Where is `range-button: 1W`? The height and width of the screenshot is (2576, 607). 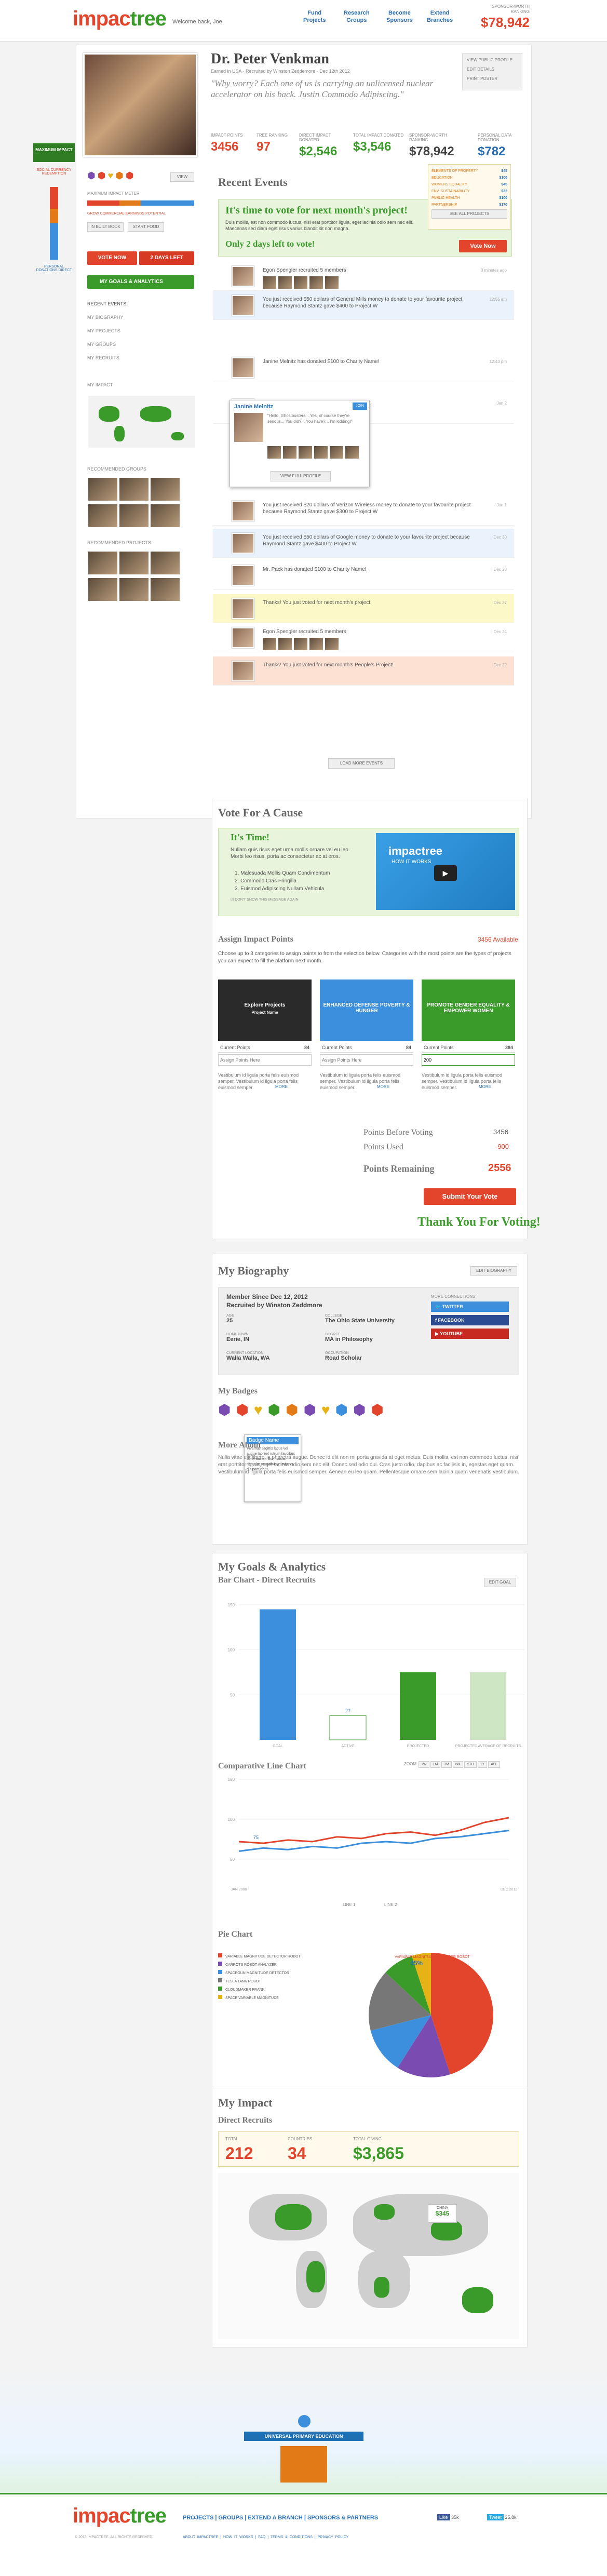
range-button: 1W is located at coordinates (424, 1765).